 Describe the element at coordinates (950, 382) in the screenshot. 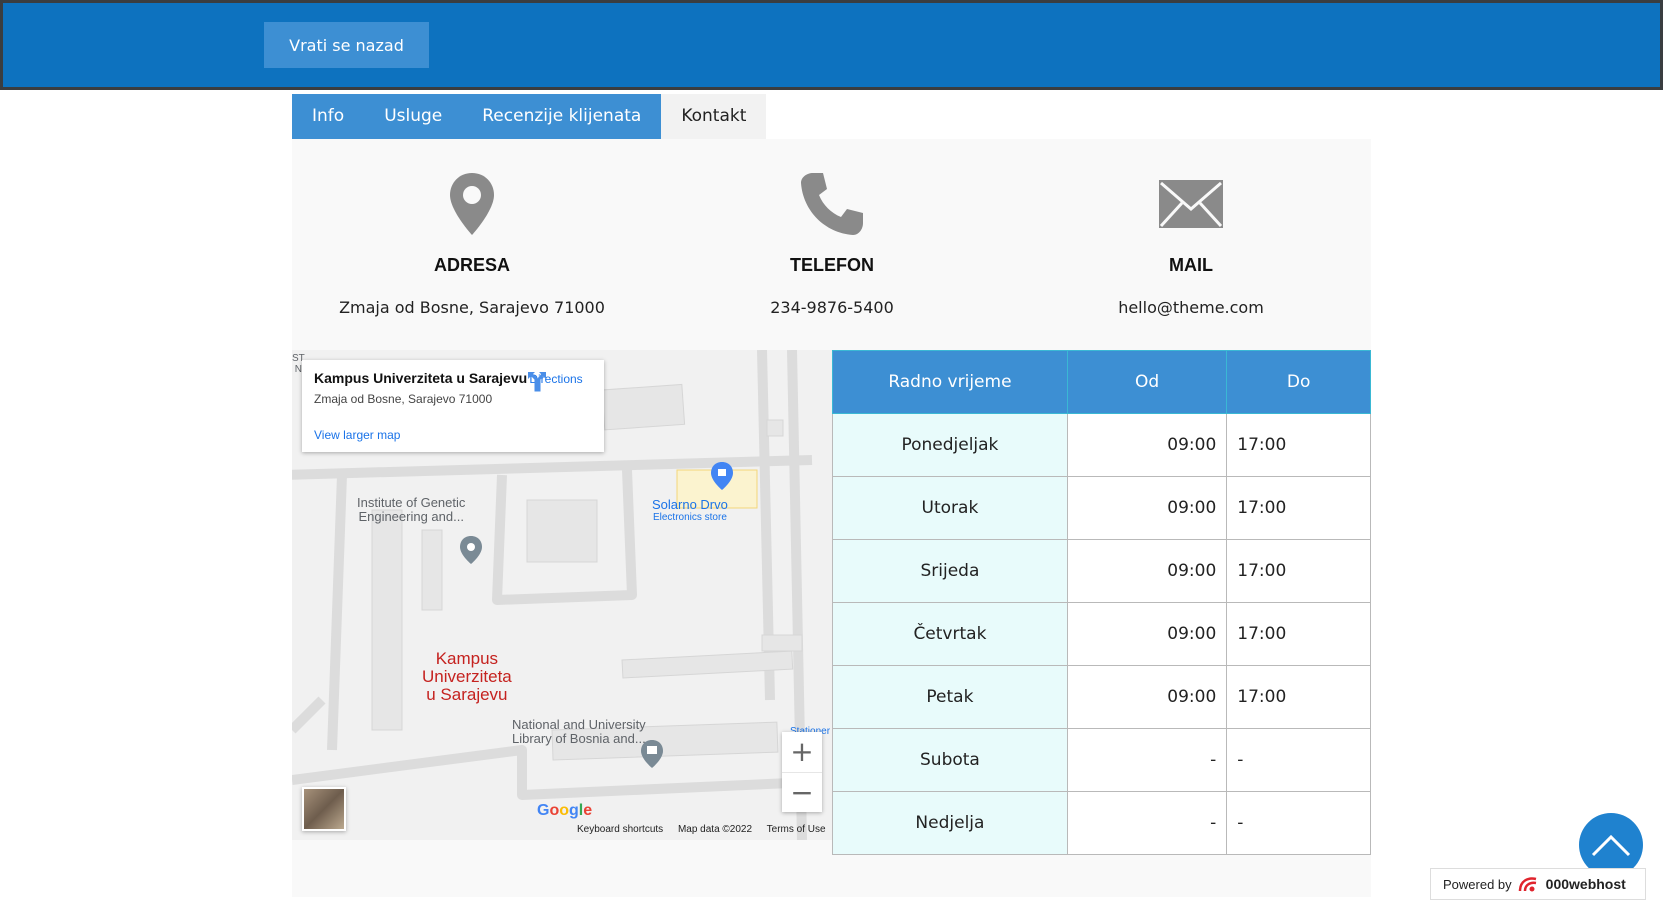

I see `header-radno-vrijeme: Radno vrijeme` at that location.